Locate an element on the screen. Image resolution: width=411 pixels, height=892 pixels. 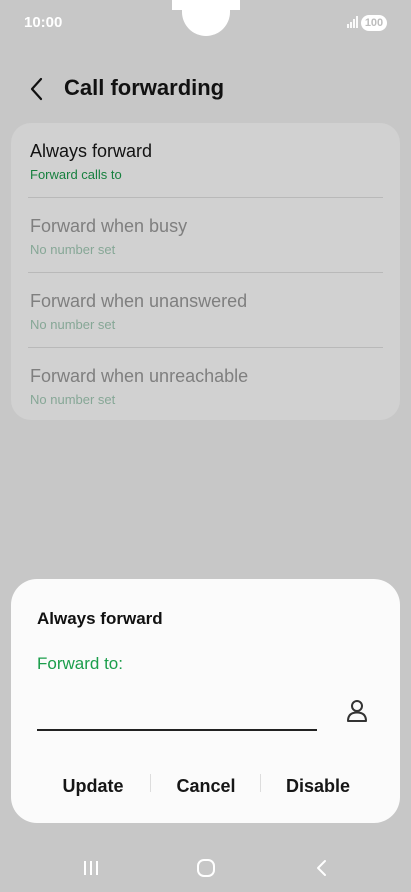
page-title: Call forwarding is located at coordinates (144, 87).